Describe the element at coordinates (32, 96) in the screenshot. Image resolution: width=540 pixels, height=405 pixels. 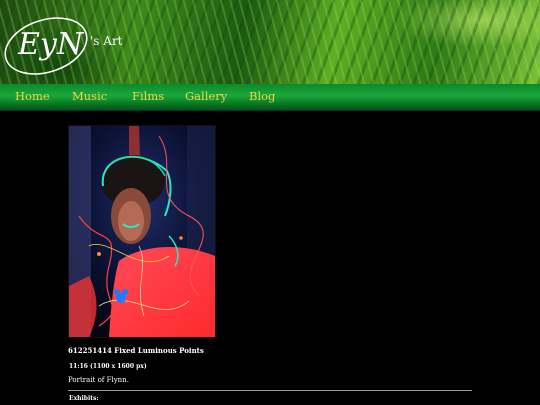
I see `nav-home: Home` at that location.